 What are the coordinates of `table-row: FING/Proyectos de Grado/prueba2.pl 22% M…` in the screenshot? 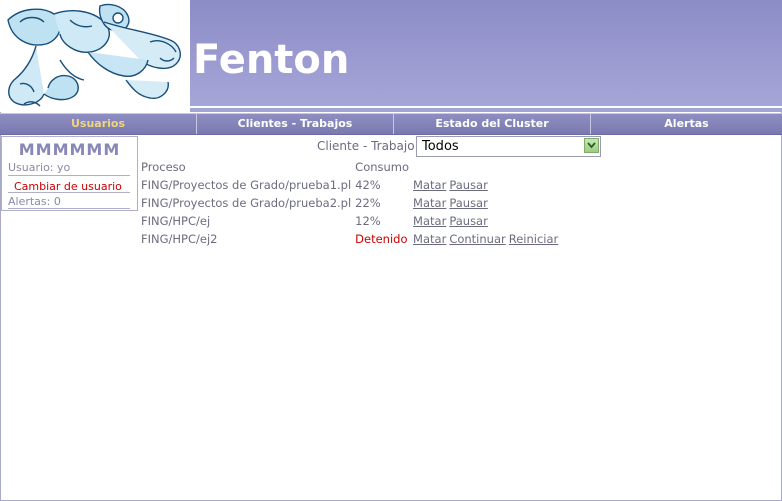 It's located at (351, 203).